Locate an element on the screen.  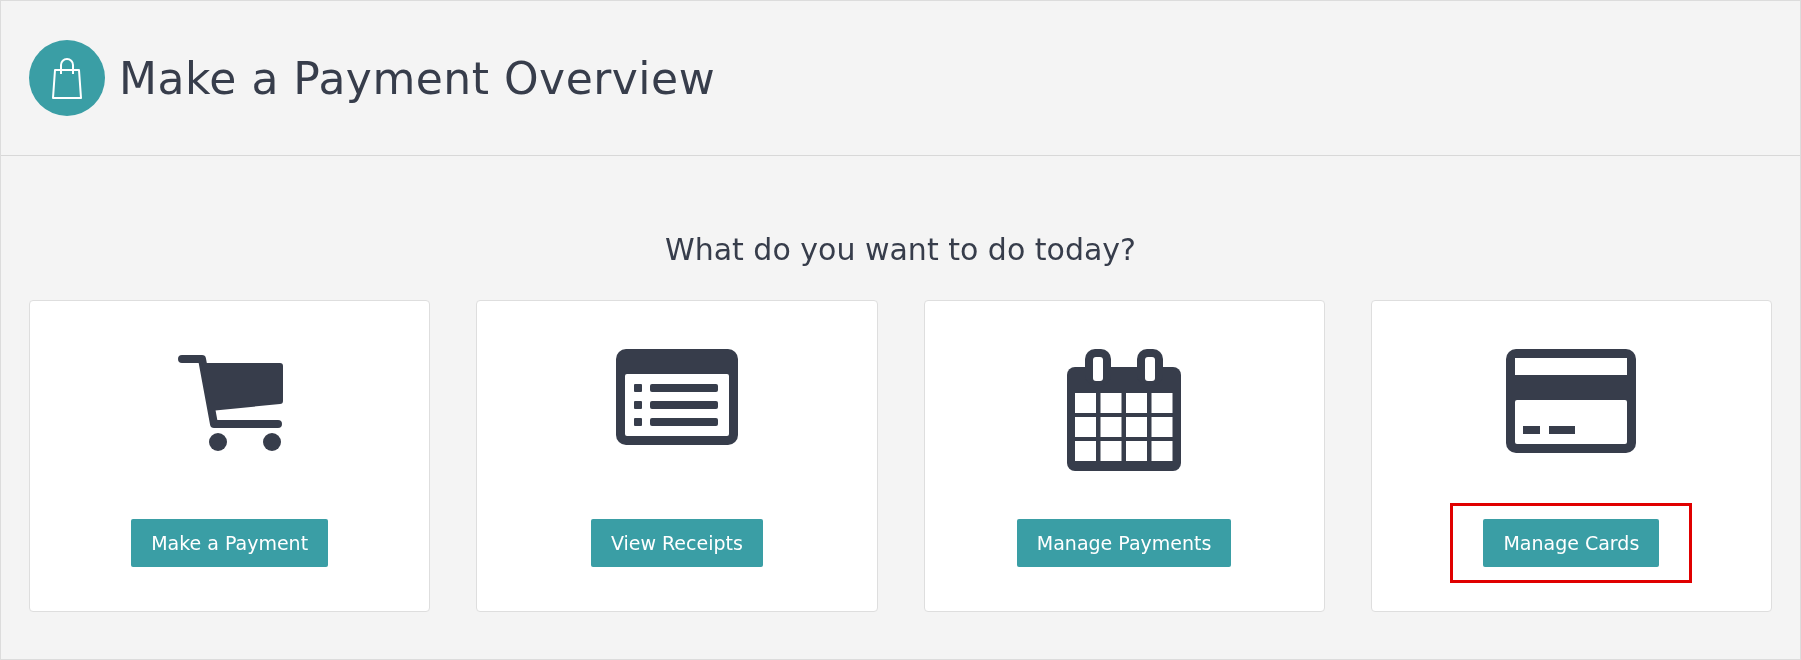
action-button: Manage Cards is located at coordinates (1571, 543).